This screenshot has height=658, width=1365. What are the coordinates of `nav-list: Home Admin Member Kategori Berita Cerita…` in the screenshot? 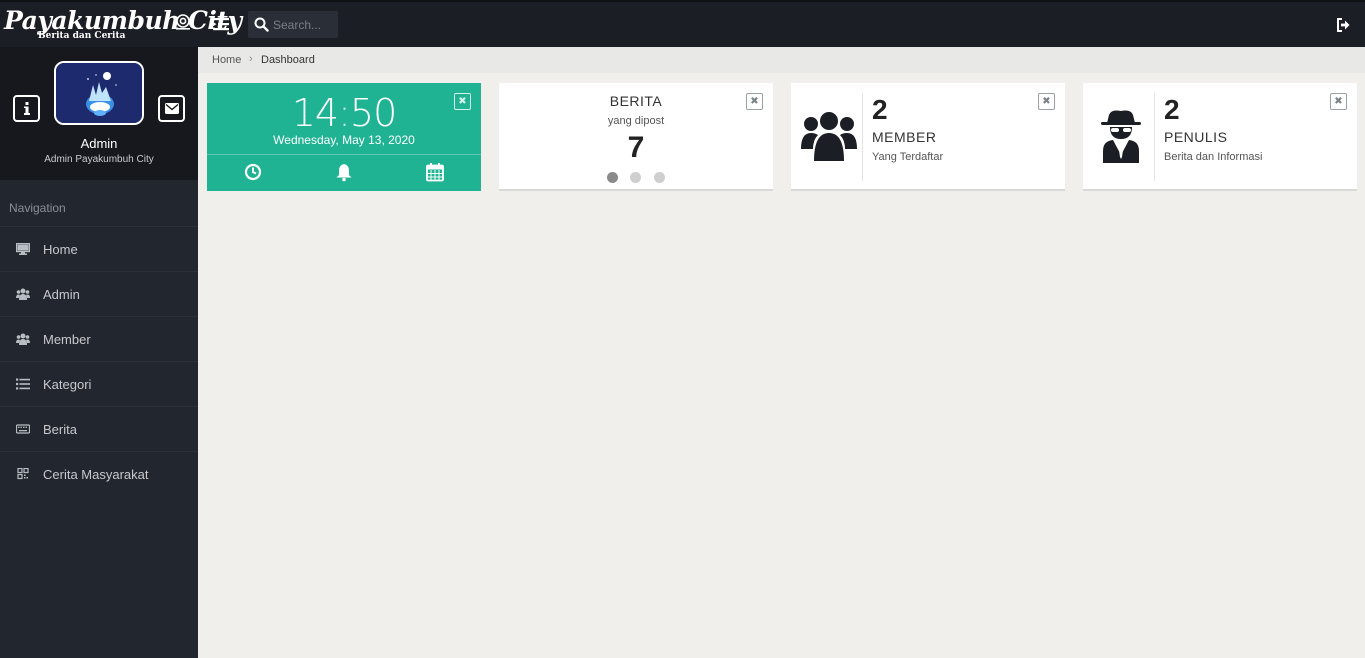 It's located at (99, 361).